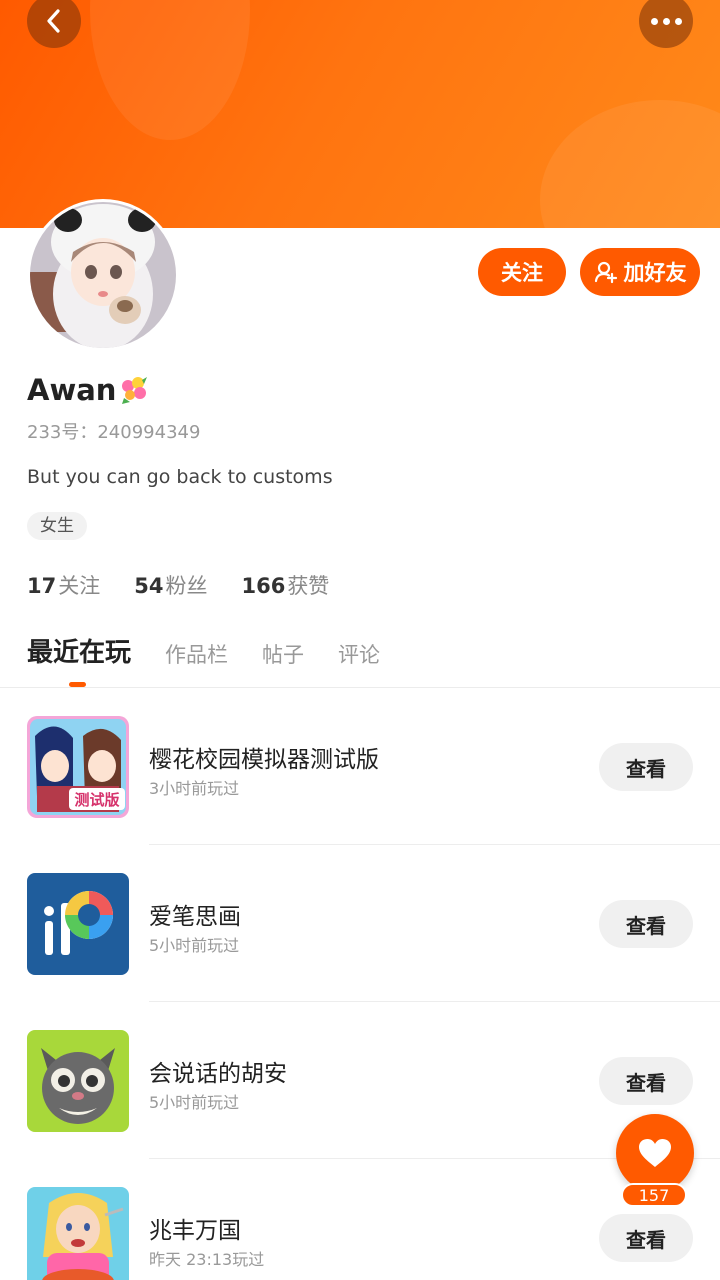  Describe the element at coordinates (53, 21) in the screenshot. I see `chevron-left-icon` at that location.